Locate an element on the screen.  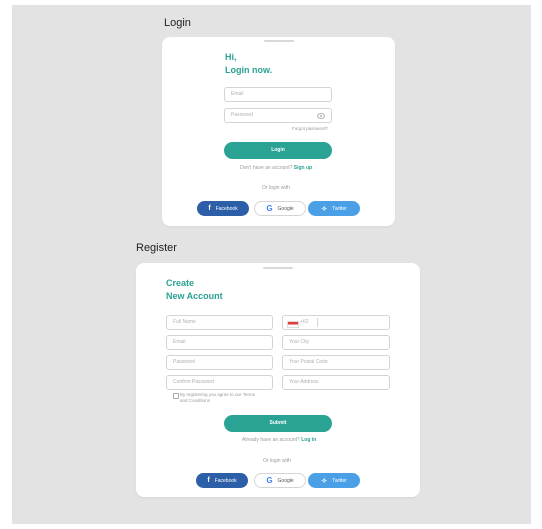
login-heading: Hi, Login now. is located at coordinates (248, 64).